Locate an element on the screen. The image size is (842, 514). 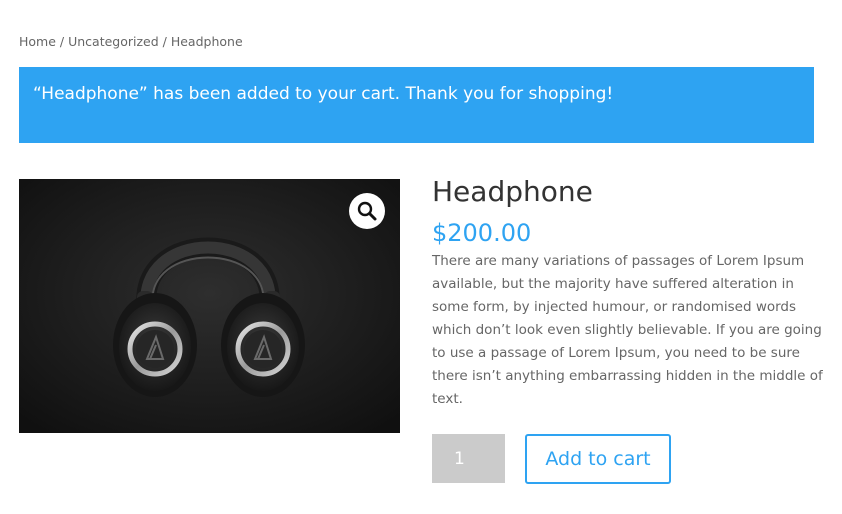
breadcrumb: Home / Uncategorized / Headphone is located at coordinates (131, 41).